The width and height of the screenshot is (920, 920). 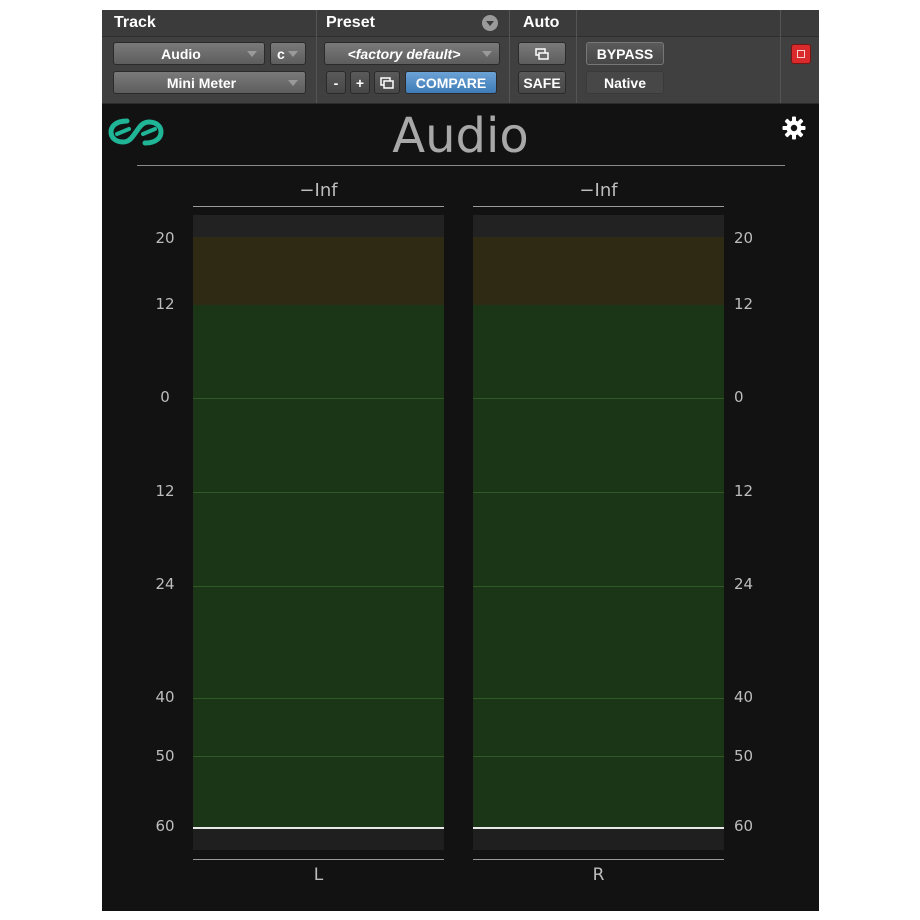 I want to click on channel-label-right: R, so click(x=598, y=875).